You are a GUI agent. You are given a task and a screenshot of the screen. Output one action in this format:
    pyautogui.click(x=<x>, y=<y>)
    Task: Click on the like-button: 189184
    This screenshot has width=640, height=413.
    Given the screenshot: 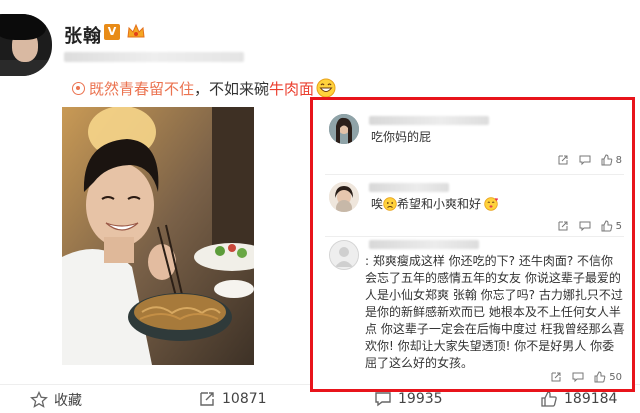 What is the action you would take?
    pyautogui.click(x=578, y=399)
    